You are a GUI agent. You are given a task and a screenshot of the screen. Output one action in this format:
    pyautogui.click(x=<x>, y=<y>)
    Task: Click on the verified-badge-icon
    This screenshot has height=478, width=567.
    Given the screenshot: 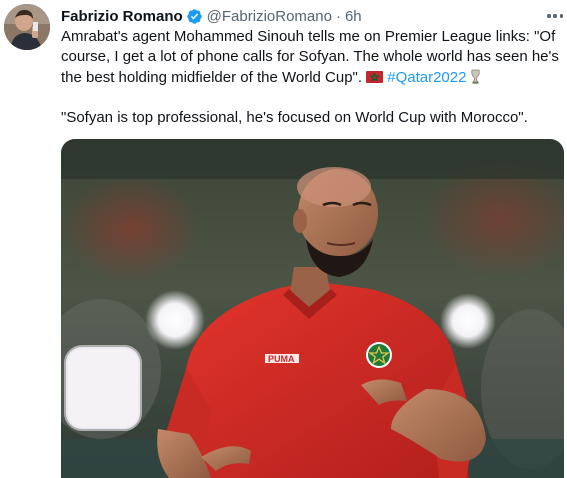 What is the action you would take?
    pyautogui.click(x=194, y=16)
    